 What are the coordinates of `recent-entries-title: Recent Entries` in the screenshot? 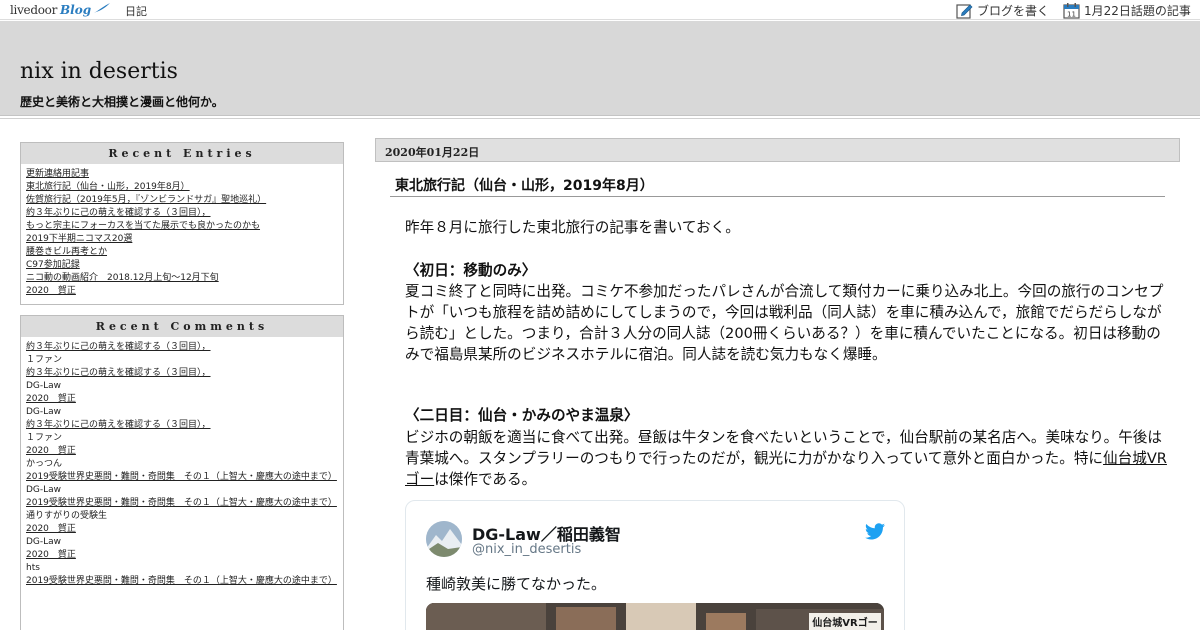 It's located at (182, 153).